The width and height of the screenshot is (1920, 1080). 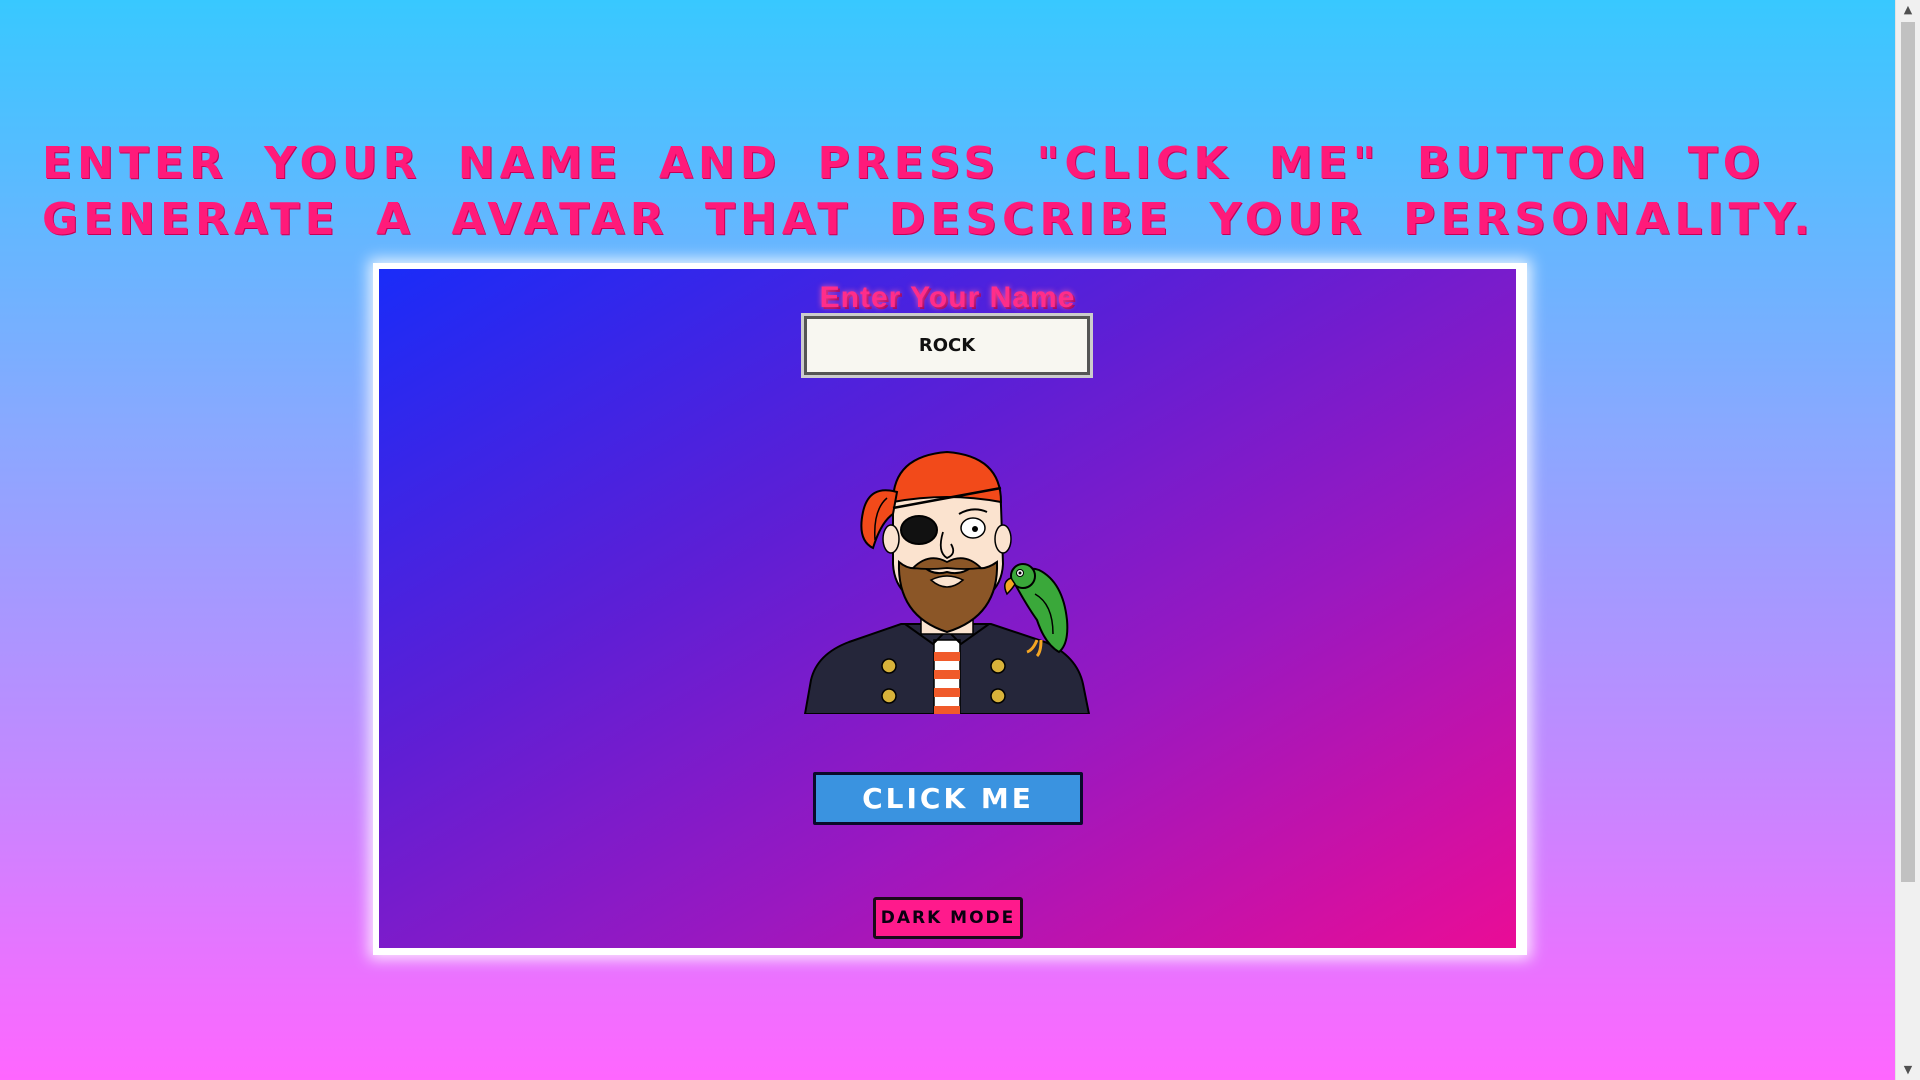 I want to click on vertical-scrollbar: ▲ ▼, so click(x=1907, y=540).